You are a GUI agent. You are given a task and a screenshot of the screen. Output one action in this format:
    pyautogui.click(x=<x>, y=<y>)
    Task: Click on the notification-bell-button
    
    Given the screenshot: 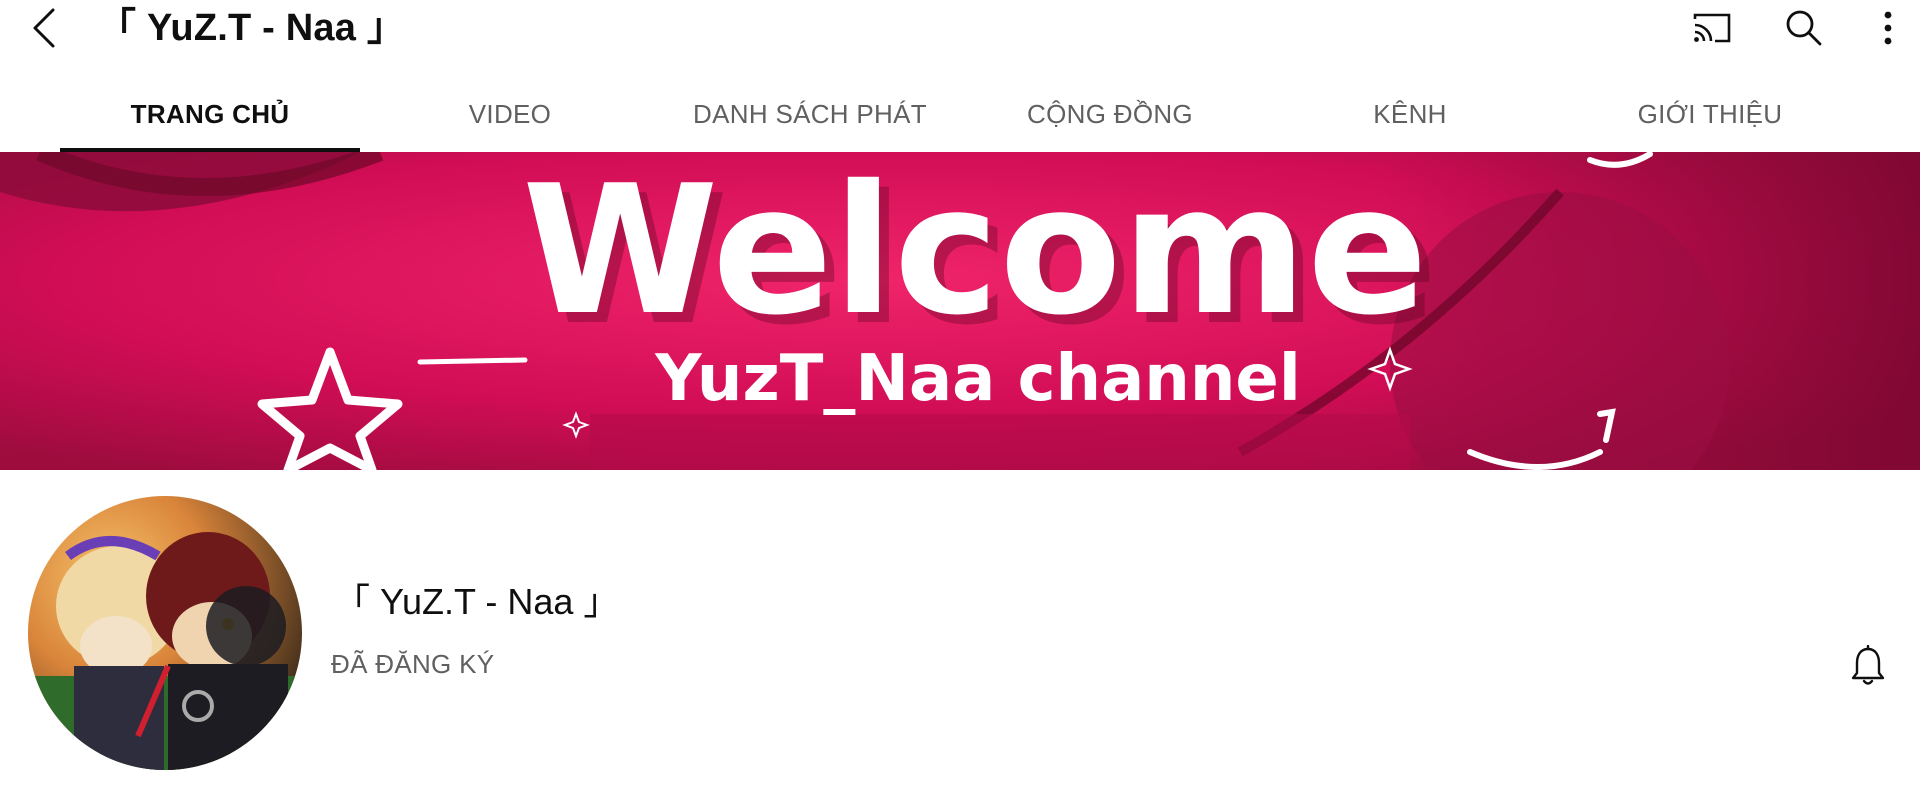 What is the action you would take?
    pyautogui.click(x=1868, y=666)
    